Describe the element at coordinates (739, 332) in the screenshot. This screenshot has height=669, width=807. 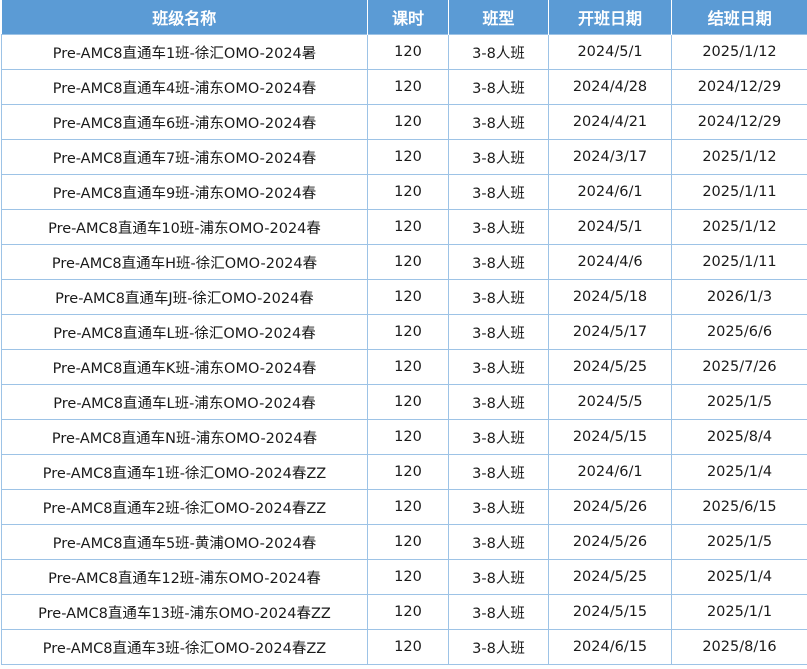
I see `cell-end-date: 2025/6/6` at that location.